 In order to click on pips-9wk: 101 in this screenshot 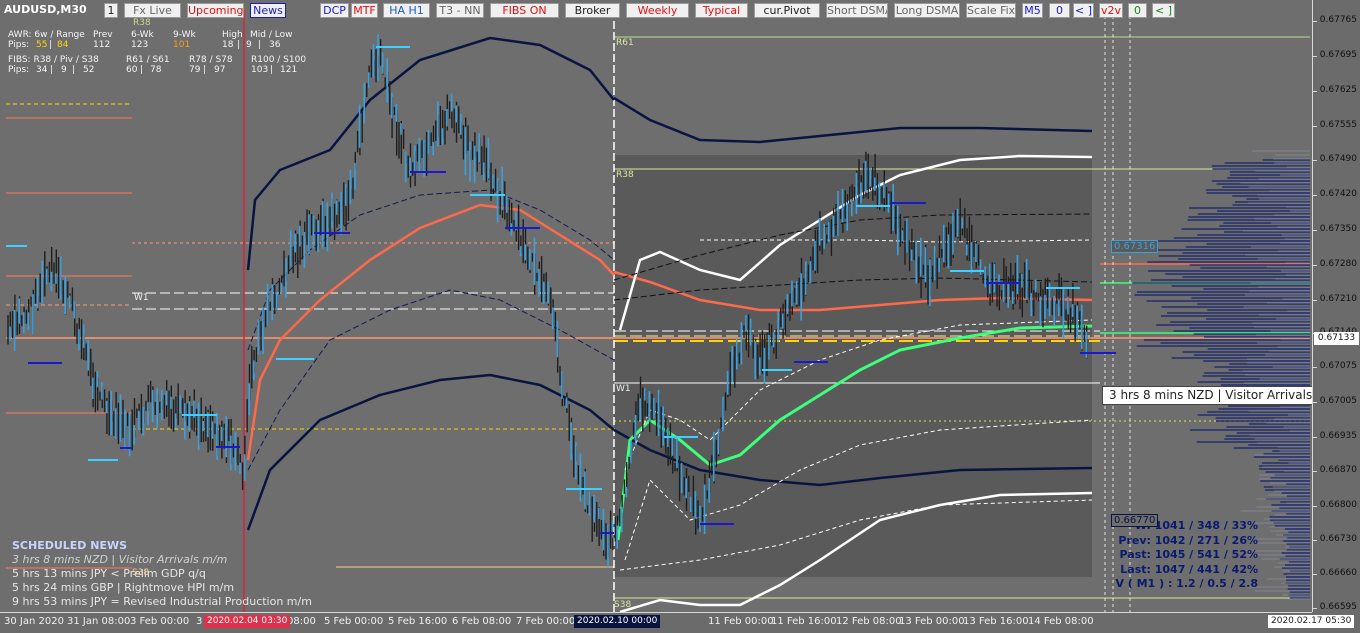, I will do `click(182, 45)`.